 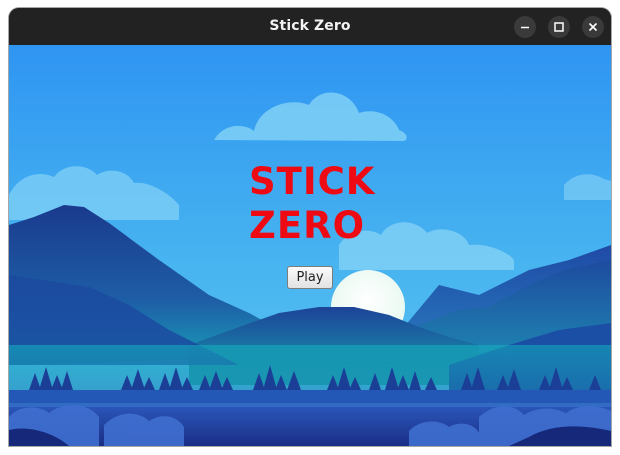 I want to click on maximize-button, so click(x=559, y=27).